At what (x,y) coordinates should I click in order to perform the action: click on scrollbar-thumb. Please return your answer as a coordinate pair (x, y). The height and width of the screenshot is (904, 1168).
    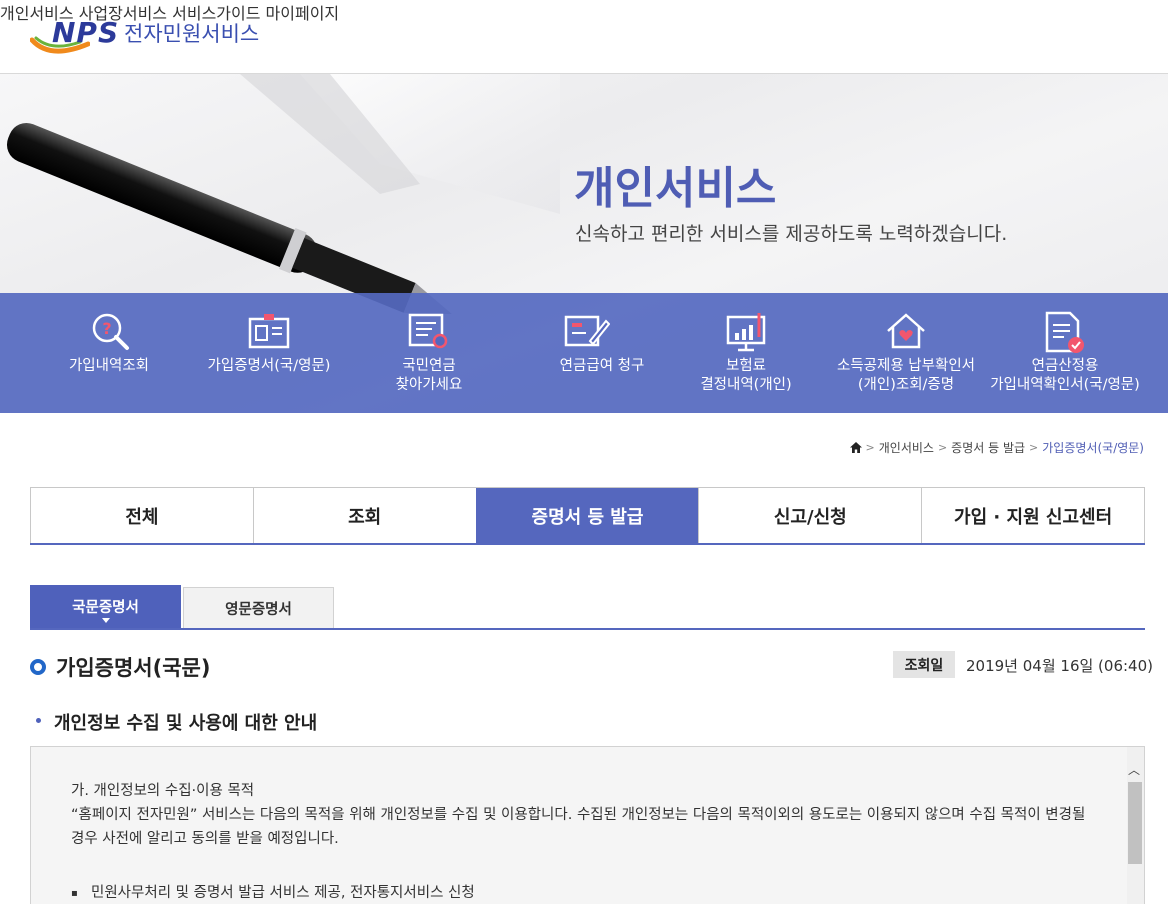
    Looking at the image, I should click on (1135, 823).